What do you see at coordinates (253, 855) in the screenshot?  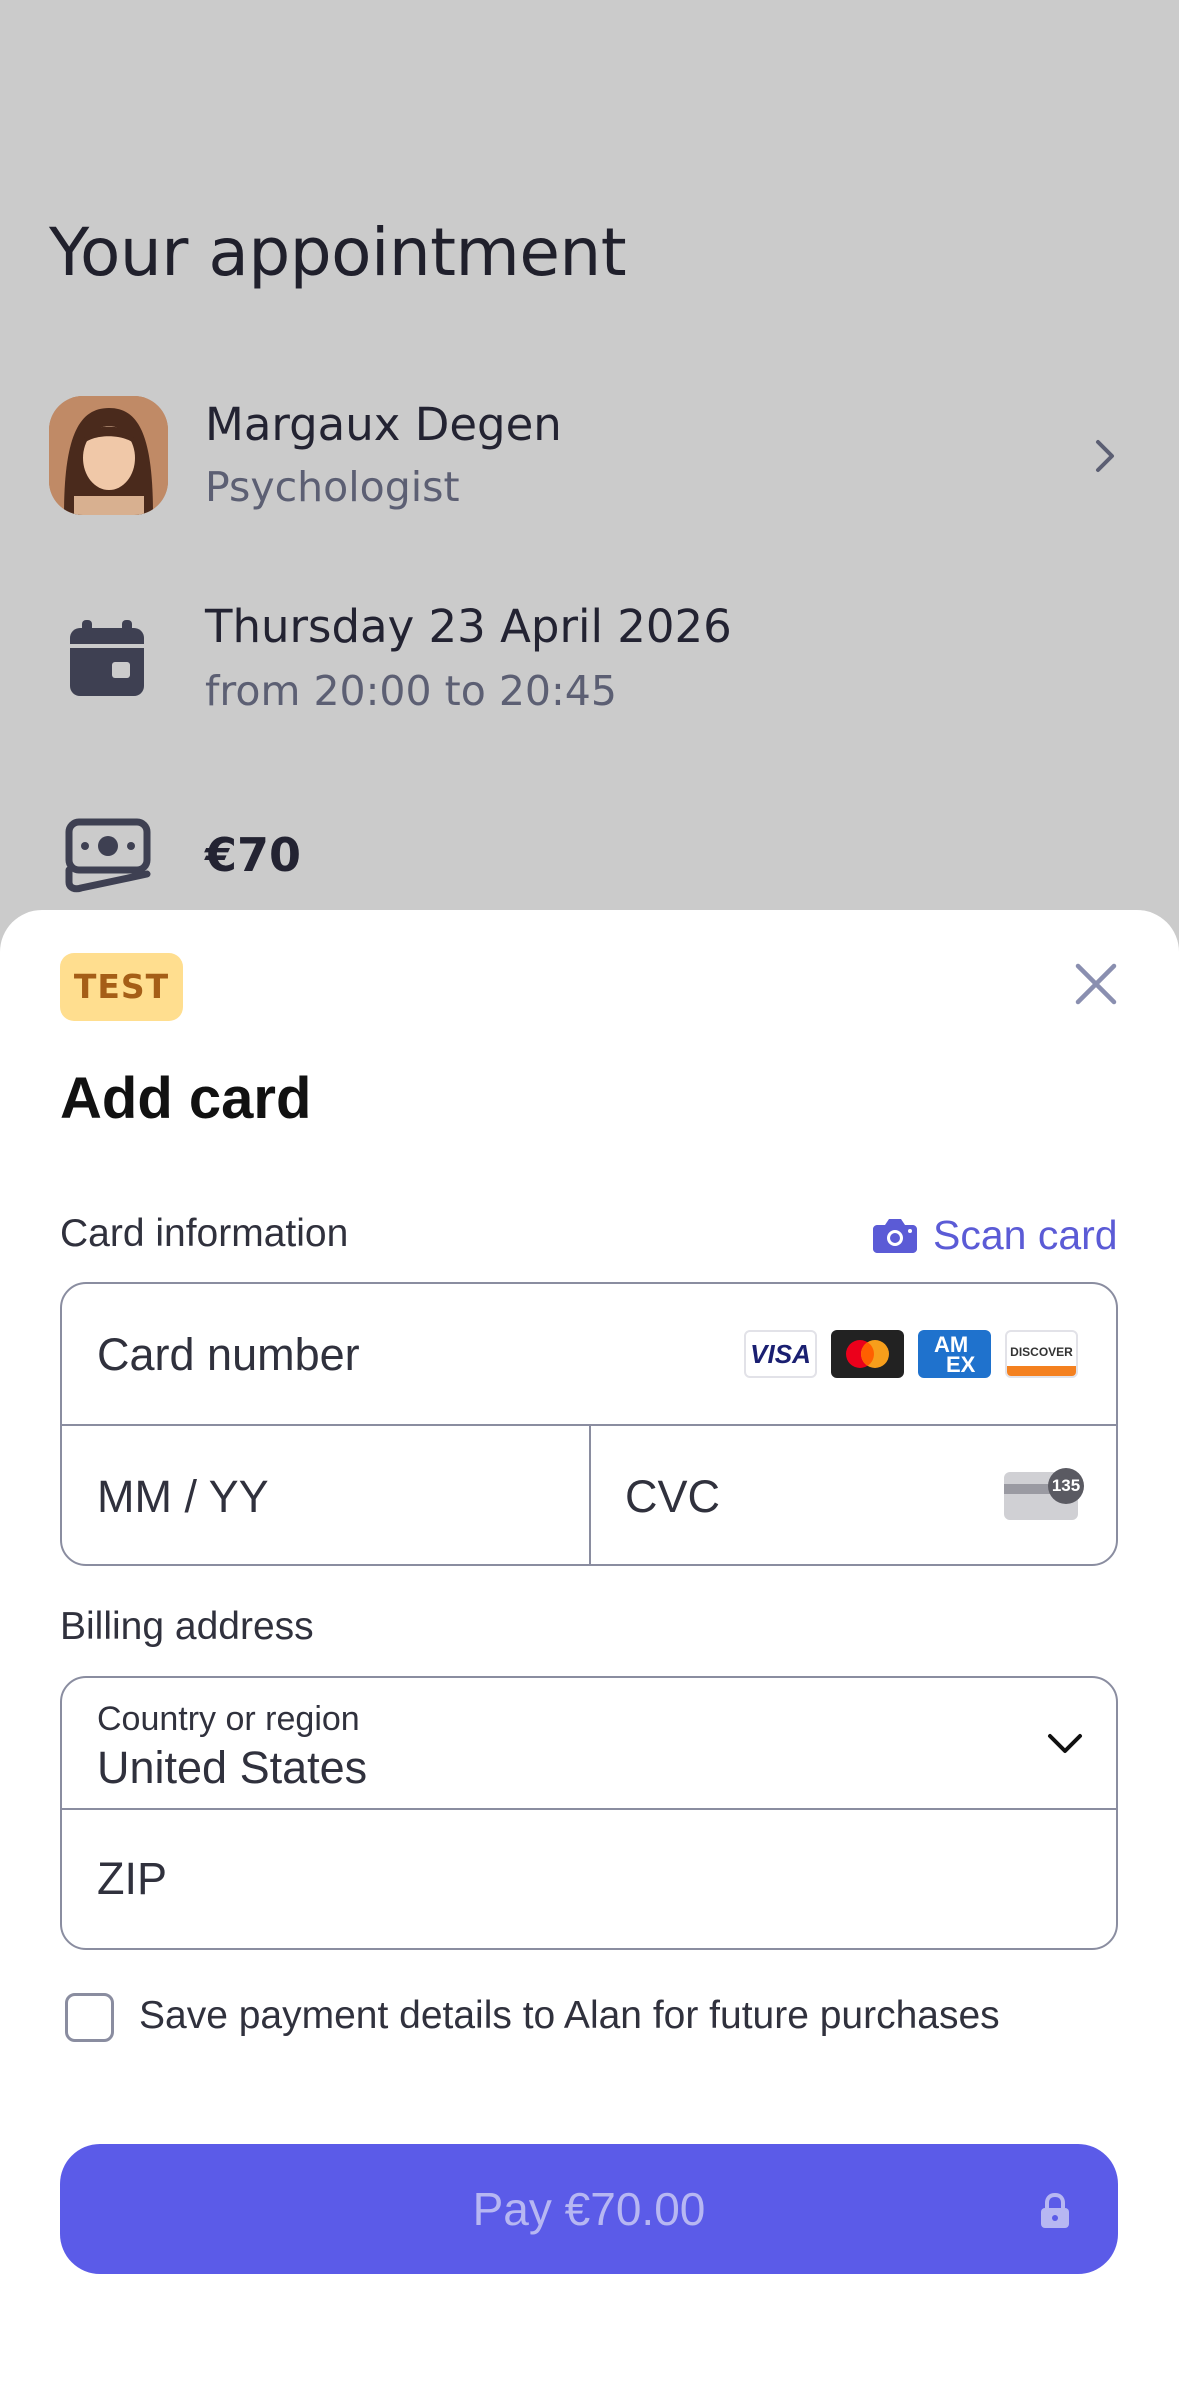 I see `appointment-price: €70` at bounding box center [253, 855].